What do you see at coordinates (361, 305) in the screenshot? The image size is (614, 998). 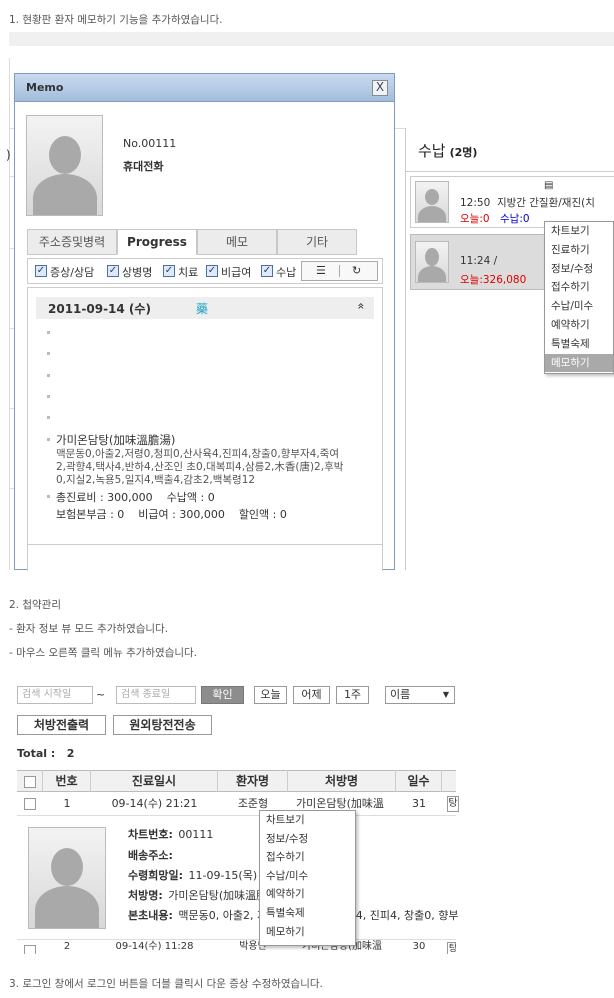 I see `collapse-icon: »` at bounding box center [361, 305].